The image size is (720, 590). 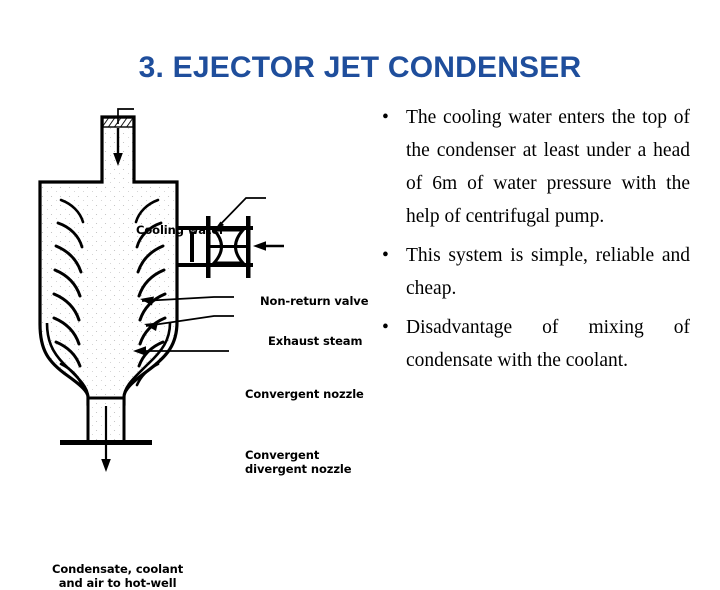 I want to click on condensate-outlet-pipe, so click(x=106, y=434).